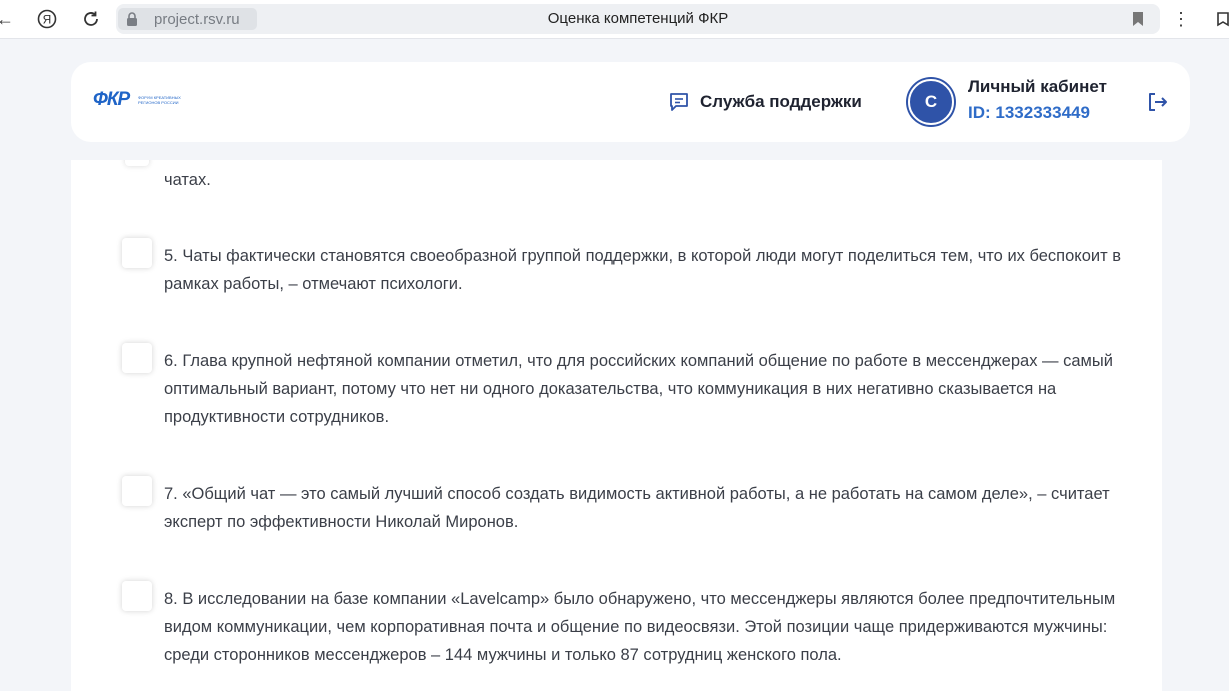 The width and height of the screenshot is (1229, 691). I want to click on address-bar: project.rsv.ru Оценка компетенций ФКР, so click(638, 19).